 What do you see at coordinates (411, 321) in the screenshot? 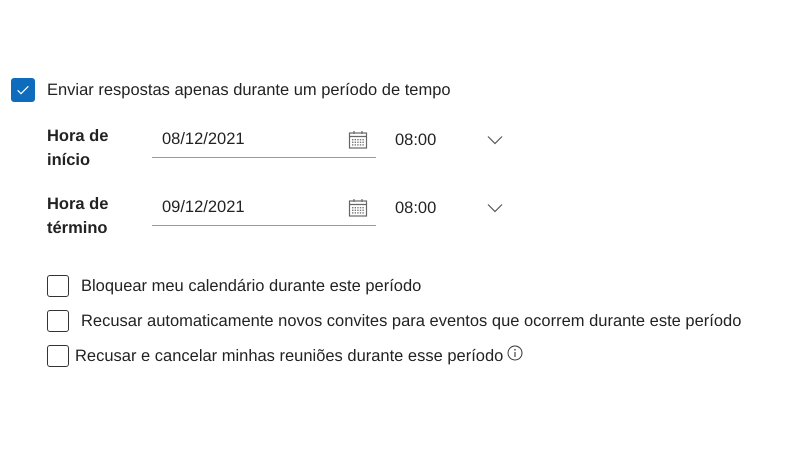
I see `option-label: Recusar automaticamente novos convites para eventos que ocorrem durante este período` at bounding box center [411, 321].